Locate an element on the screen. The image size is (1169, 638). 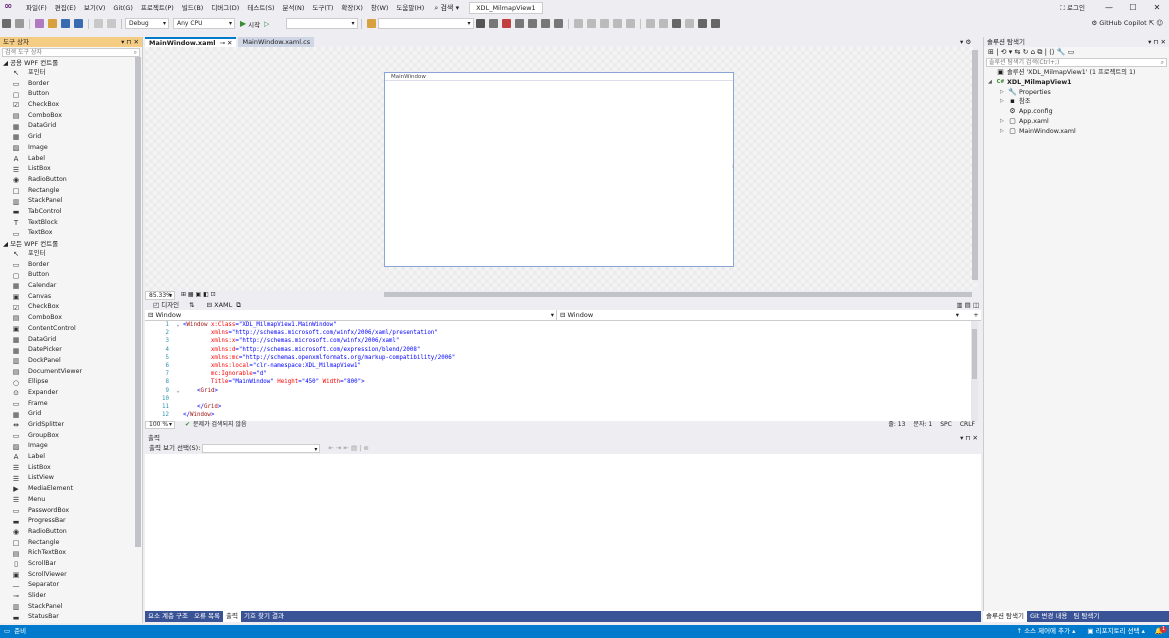
split-layout-icons: ▥ ▤ ◫ is located at coordinates (967, 305).